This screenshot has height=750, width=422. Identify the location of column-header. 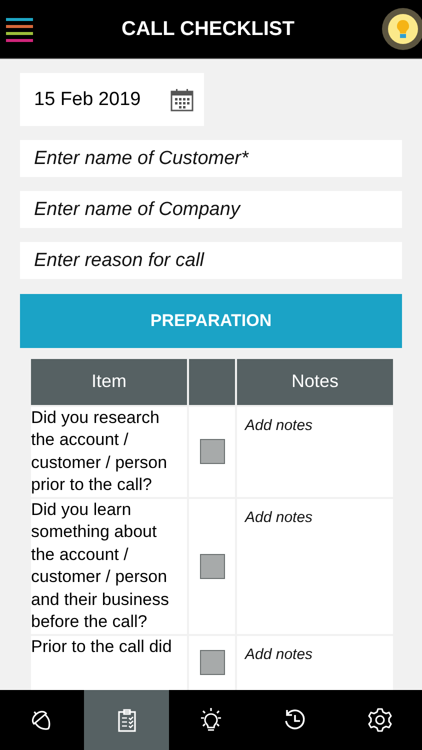
(212, 381).